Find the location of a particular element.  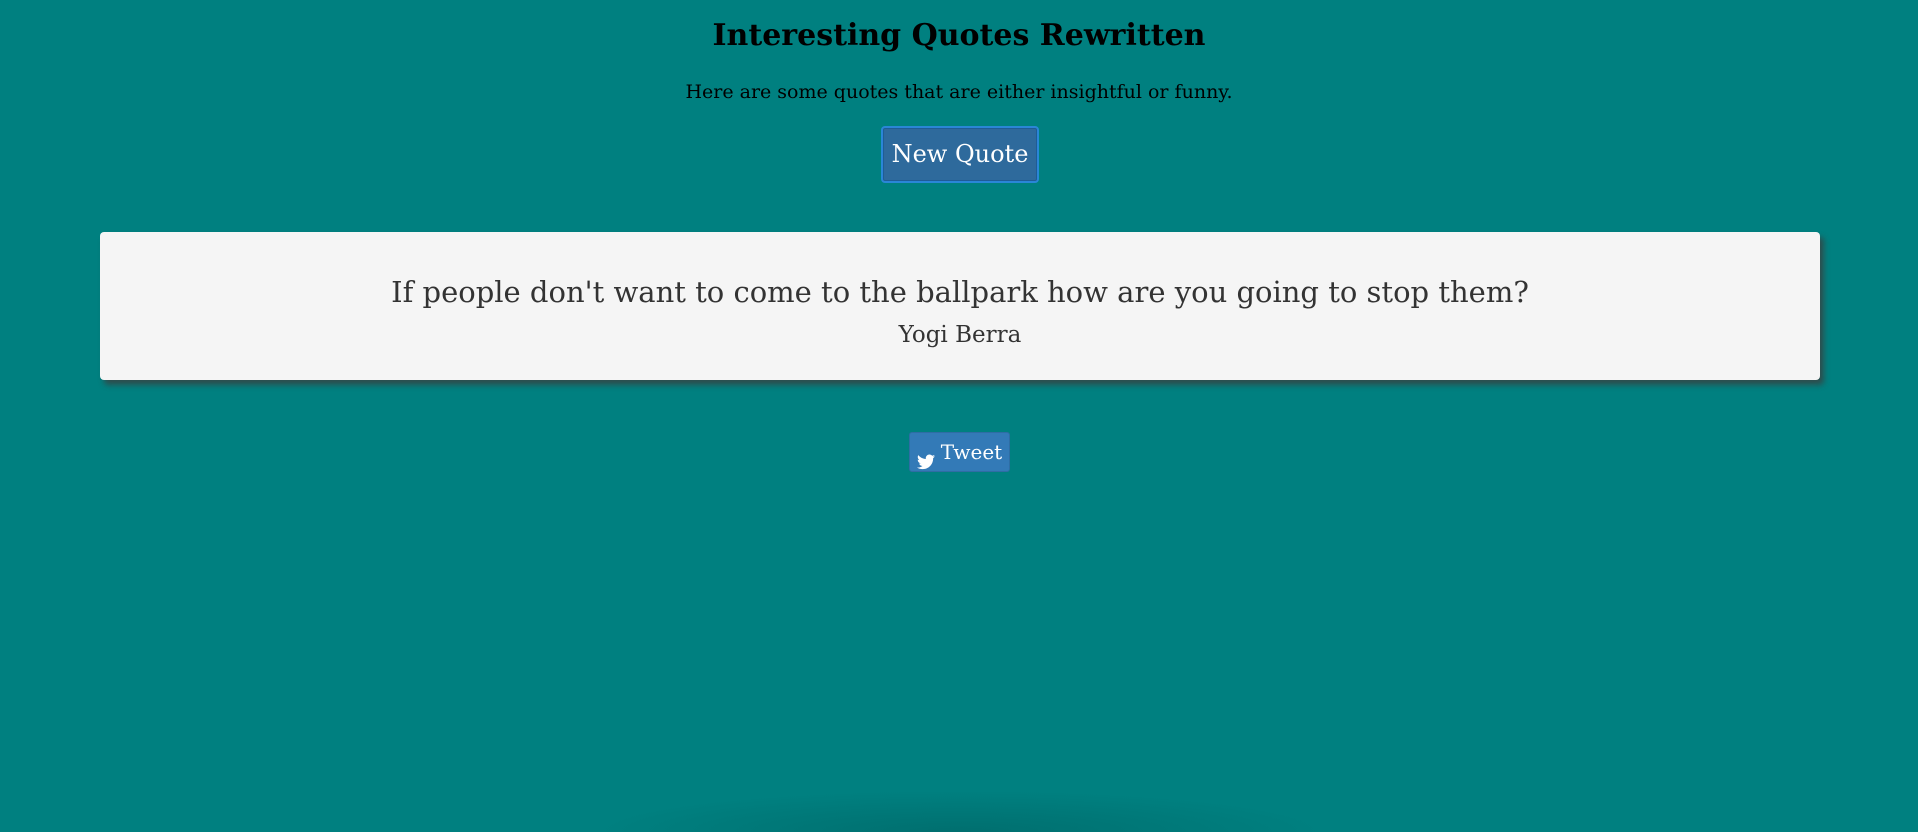

tweet-button: Tweet is located at coordinates (959, 452).